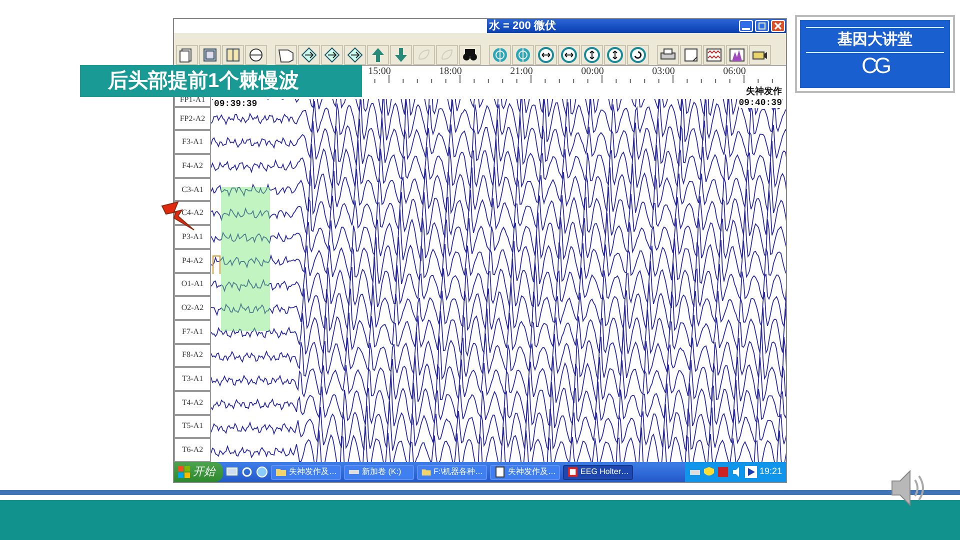  I want to click on channel-label: T3-A1, so click(192, 379).